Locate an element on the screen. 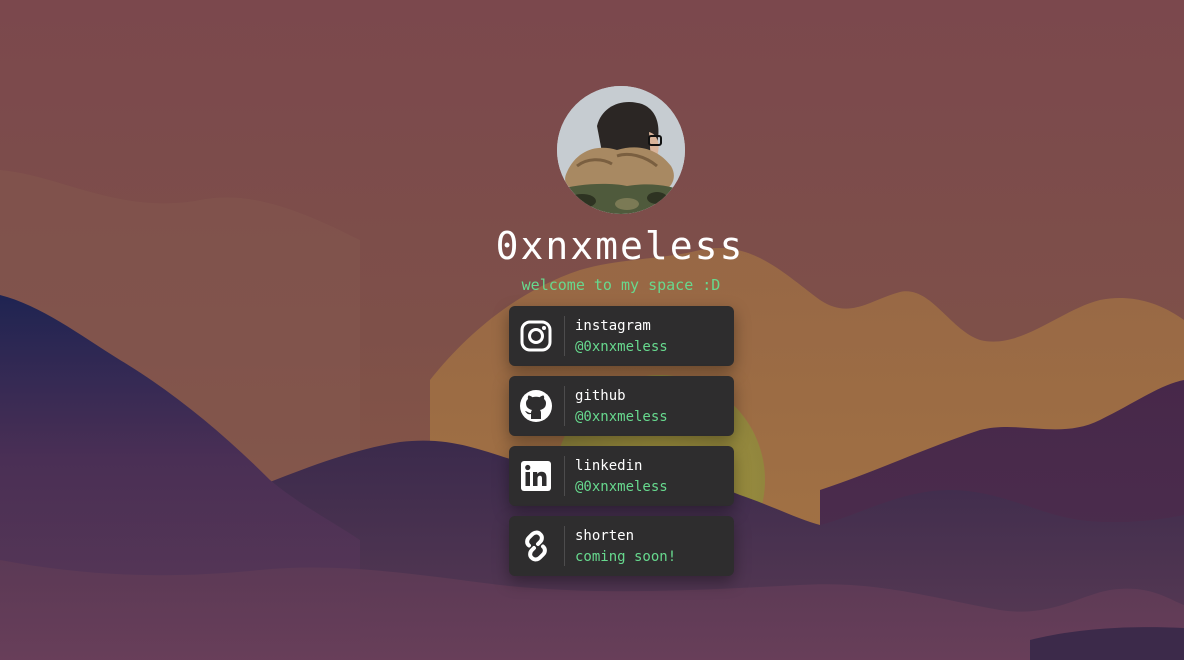  chain-link-icon is located at coordinates (536, 546).